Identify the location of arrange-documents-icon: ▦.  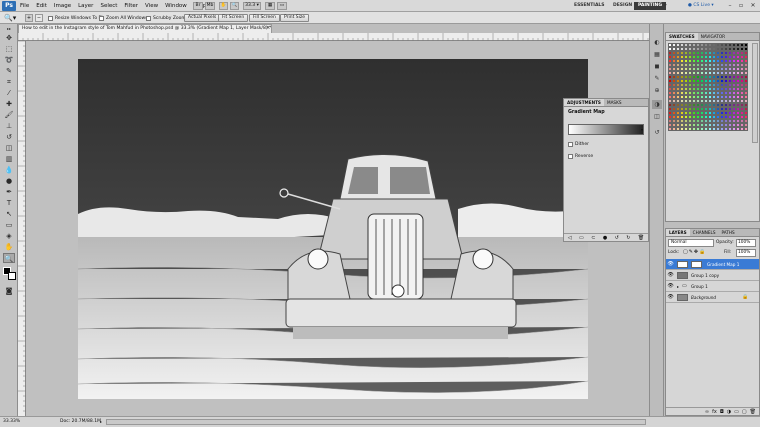
(270, 6).